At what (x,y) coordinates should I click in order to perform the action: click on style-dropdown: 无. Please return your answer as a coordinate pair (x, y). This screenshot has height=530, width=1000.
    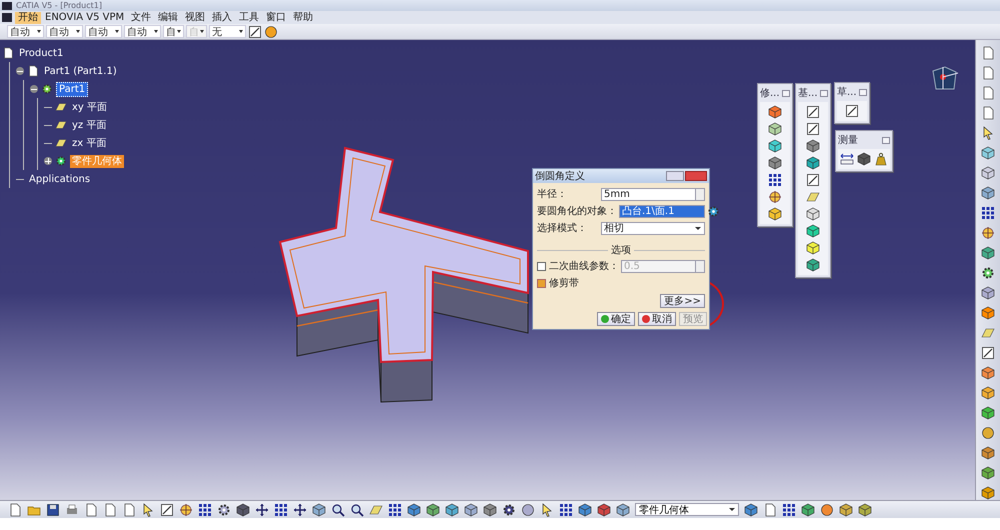
    Looking at the image, I should click on (227, 31).